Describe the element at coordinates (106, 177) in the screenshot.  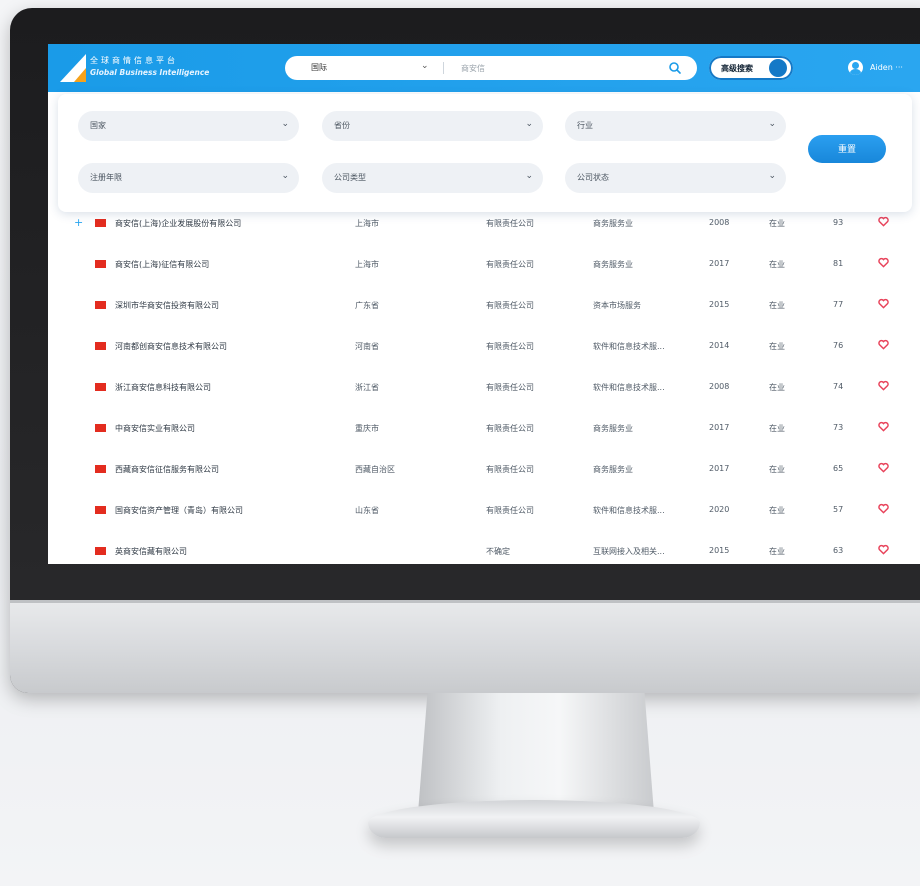
I see `registration-years-label: 注册年限` at that location.